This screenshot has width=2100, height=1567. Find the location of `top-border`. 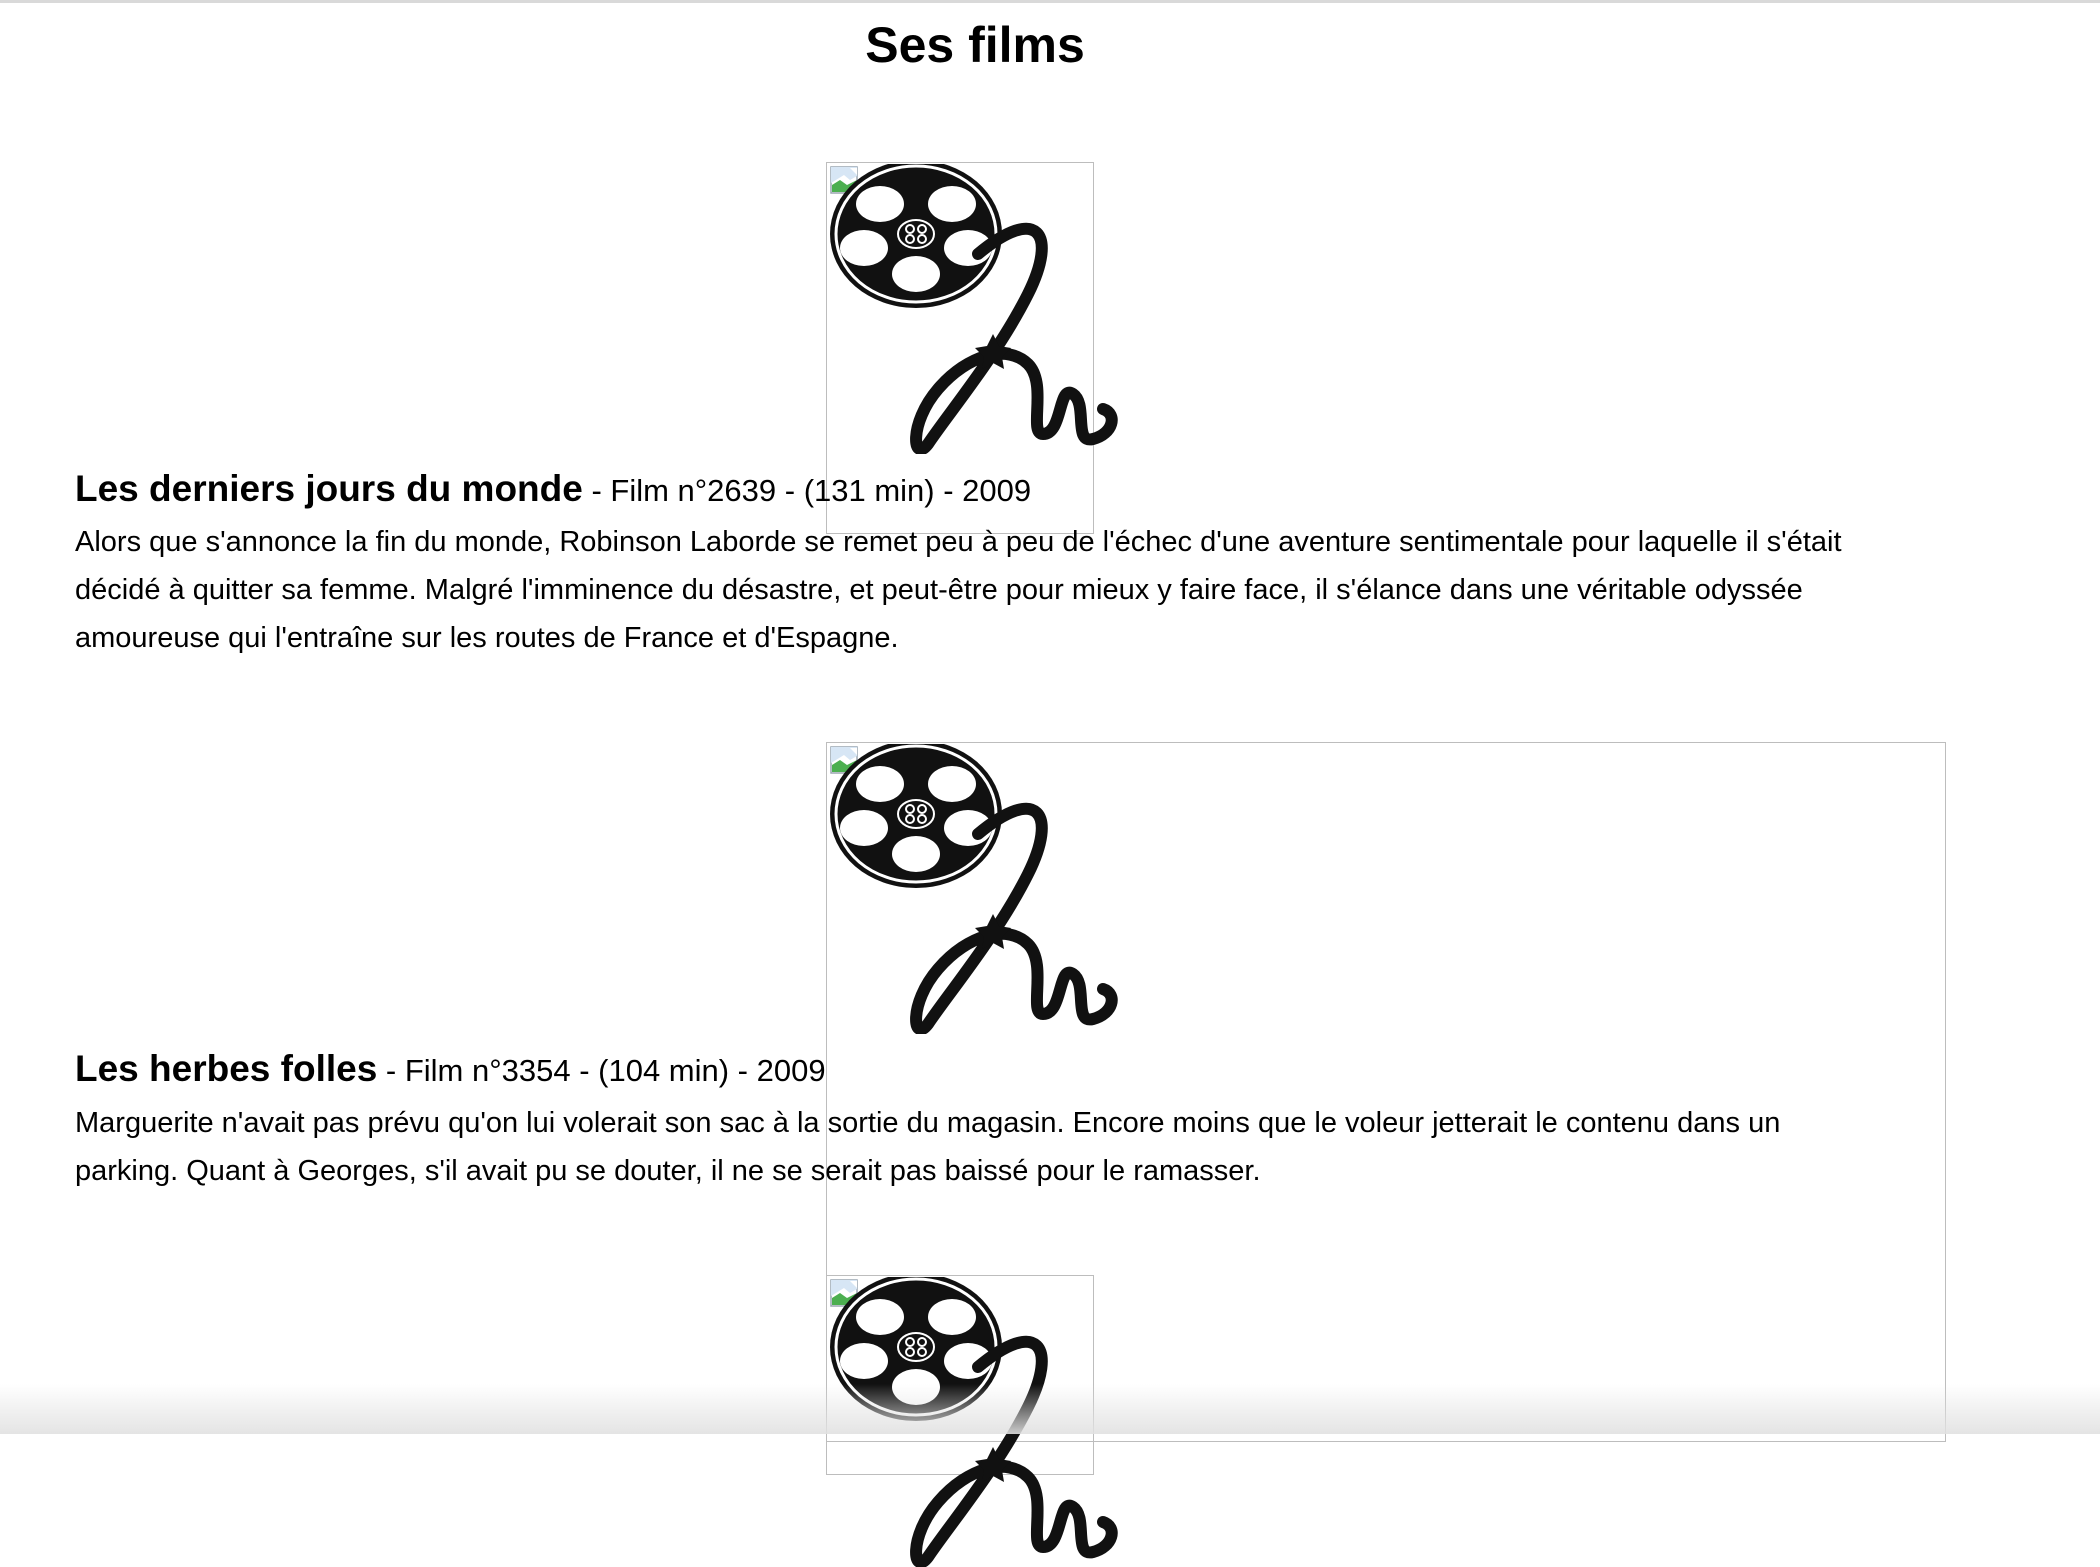

top-border is located at coordinates (1050, 1).